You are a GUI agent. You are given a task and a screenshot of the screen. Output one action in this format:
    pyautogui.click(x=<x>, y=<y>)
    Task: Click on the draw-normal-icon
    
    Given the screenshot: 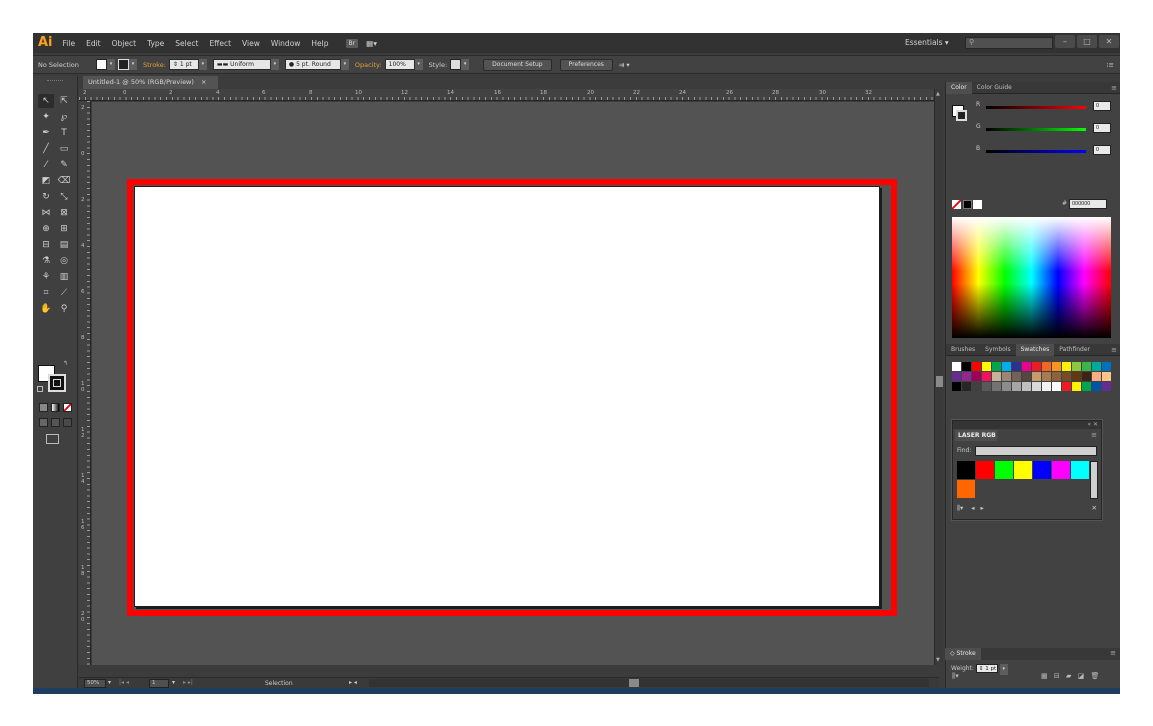 What is the action you would take?
    pyautogui.click(x=43, y=422)
    